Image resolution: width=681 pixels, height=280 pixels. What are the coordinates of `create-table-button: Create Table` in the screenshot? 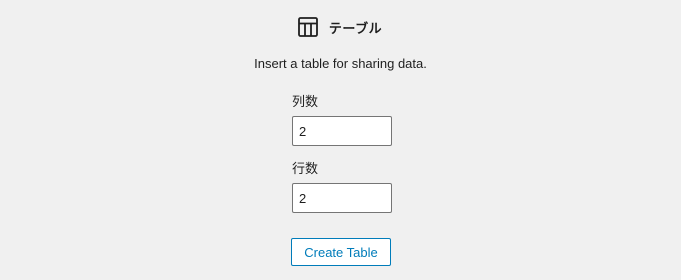 It's located at (341, 252).